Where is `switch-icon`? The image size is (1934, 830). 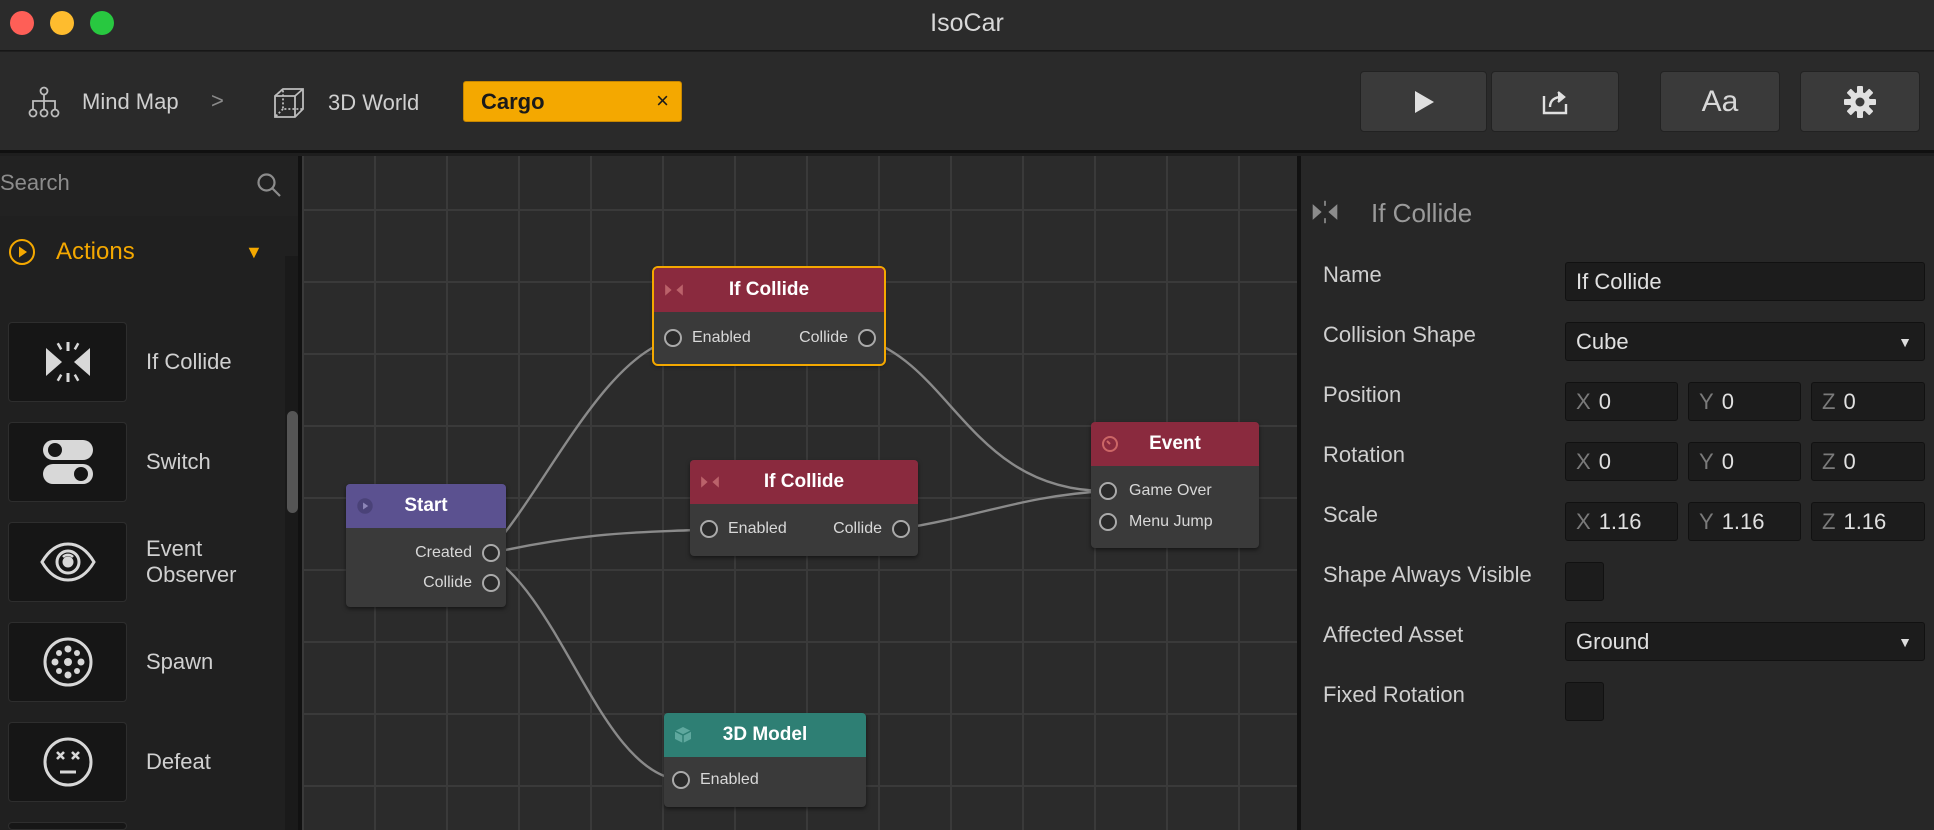 switch-icon is located at coordinates (67, 462).